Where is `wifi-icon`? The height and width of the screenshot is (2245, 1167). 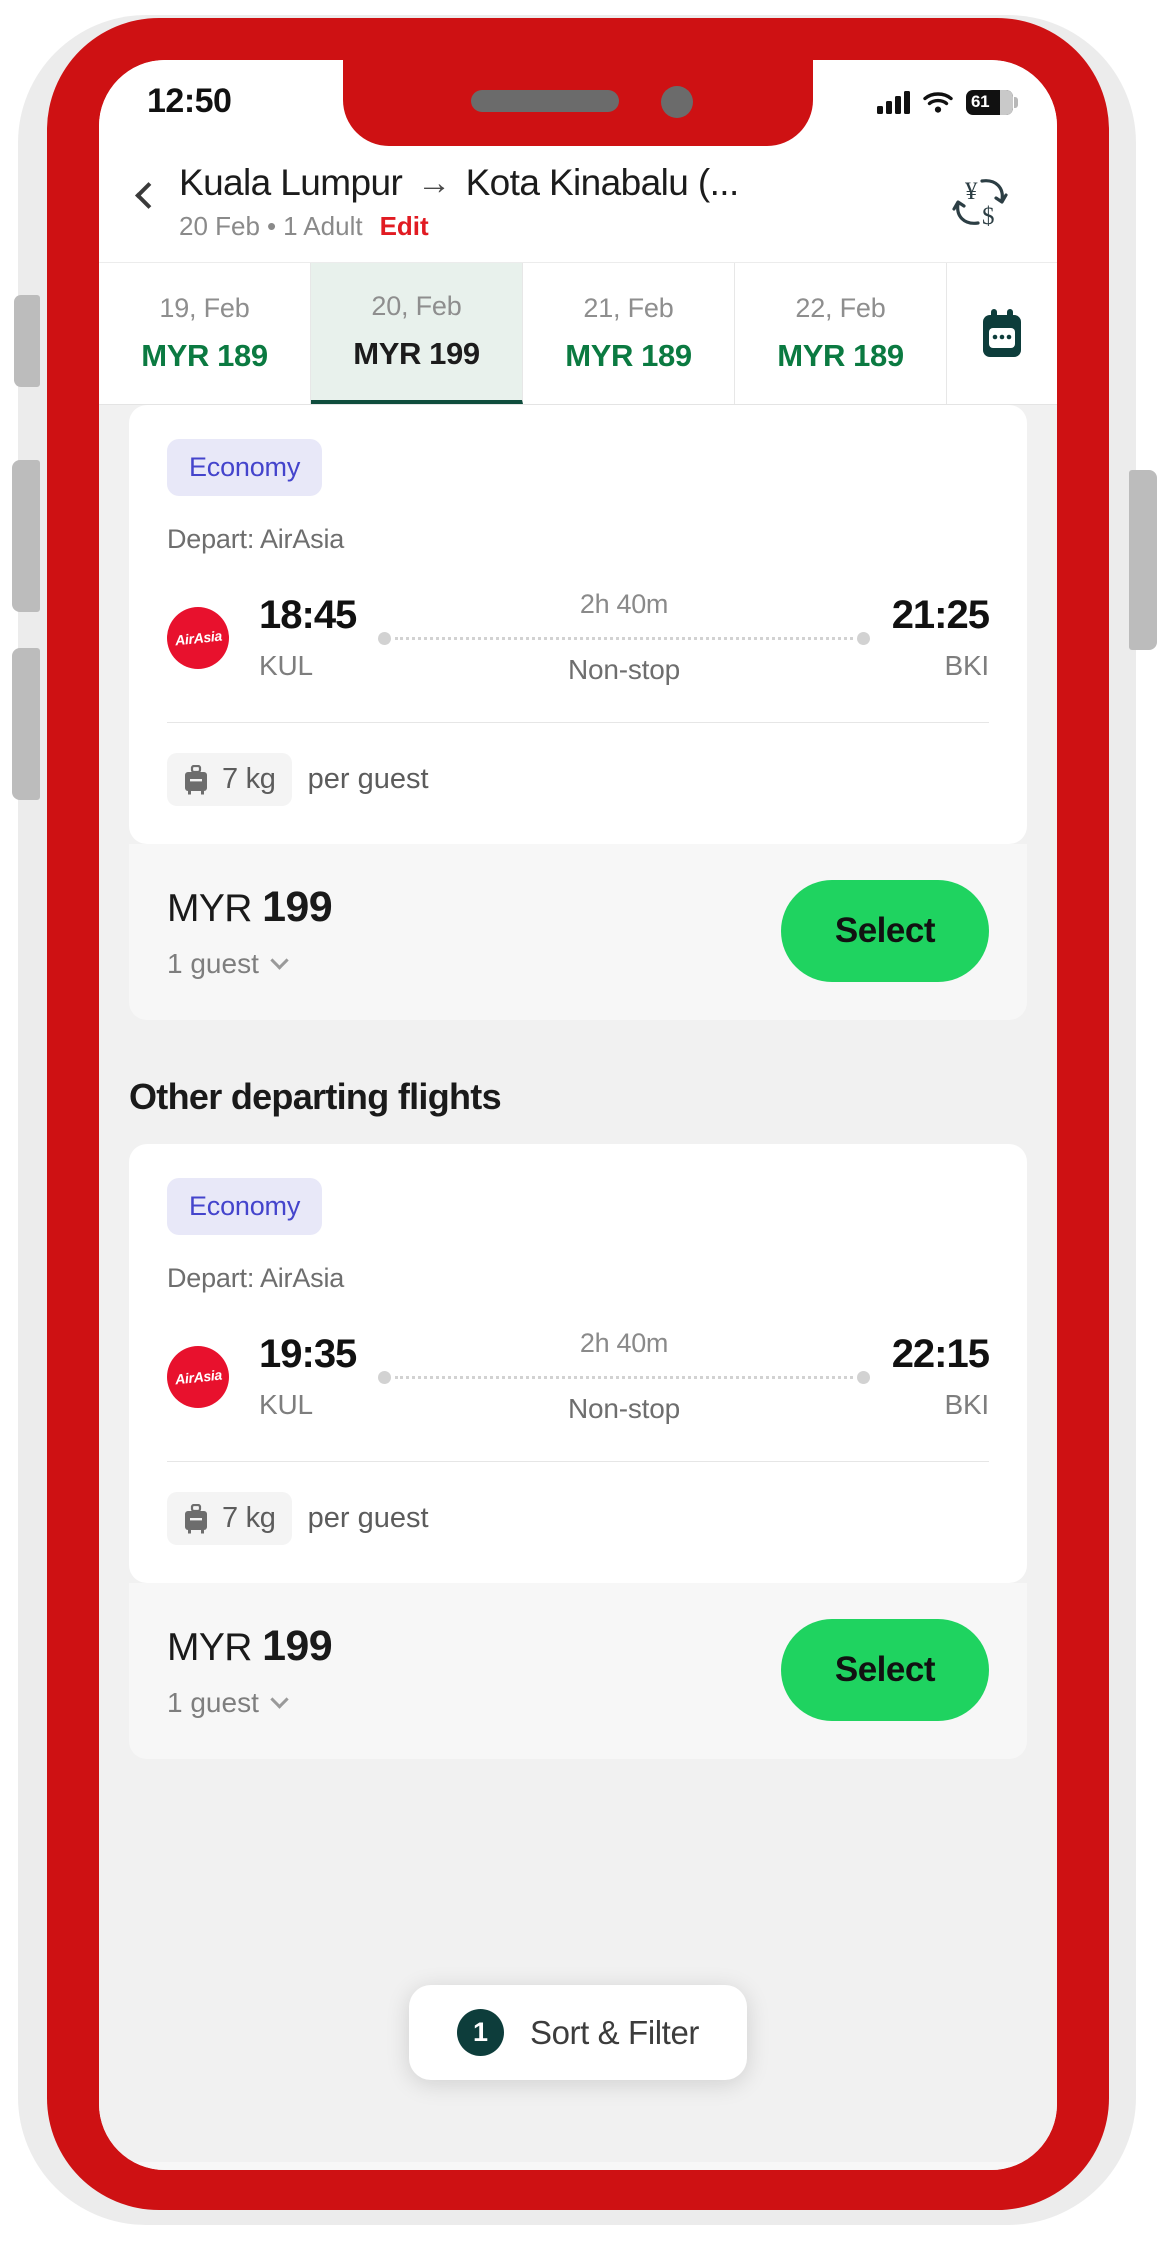
wifi-icon is located at coordinates (938, 102).